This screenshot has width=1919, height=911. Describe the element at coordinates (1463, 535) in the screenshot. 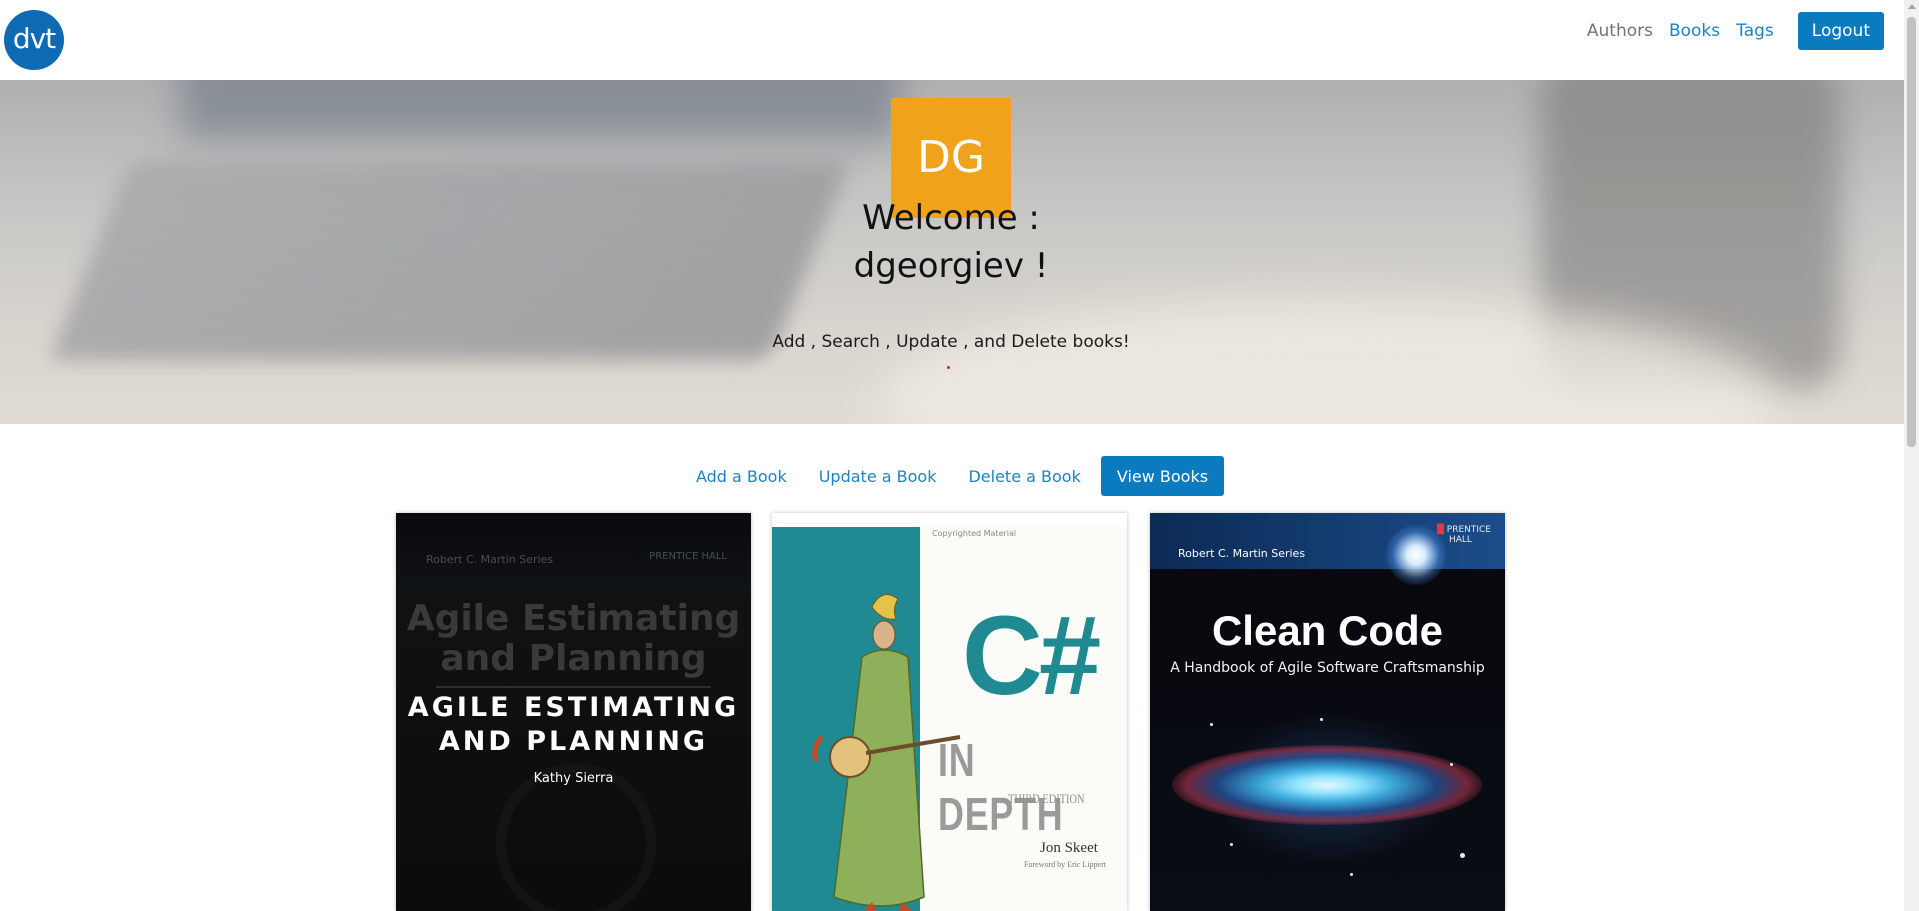

I see `cover-publisher-text: █ PRENTICE HALL` at that location.